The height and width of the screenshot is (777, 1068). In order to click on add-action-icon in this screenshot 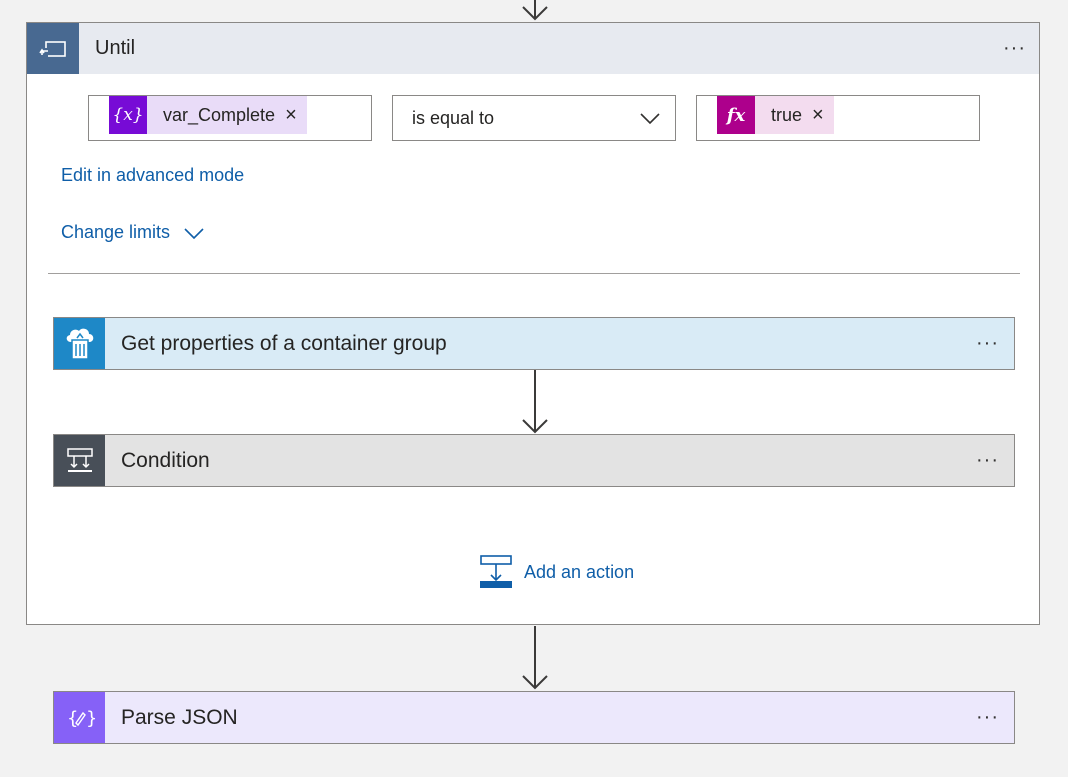, I will do `click(496, 571)`.